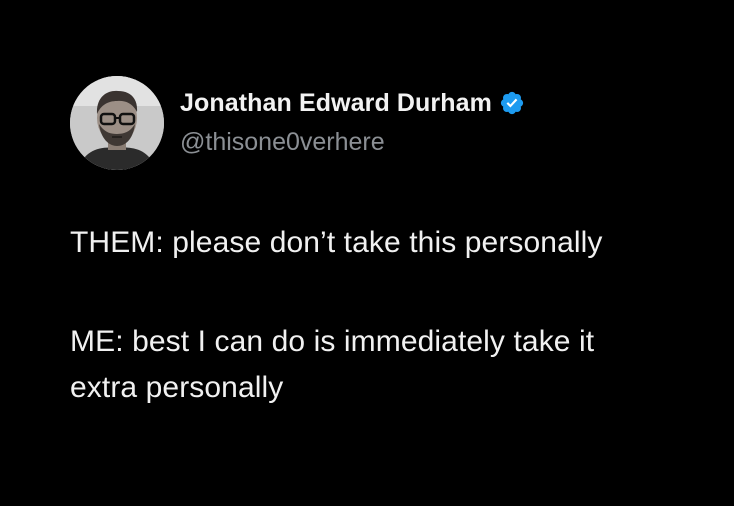  I want to click on profile-photo-icon, so click(117, 123).